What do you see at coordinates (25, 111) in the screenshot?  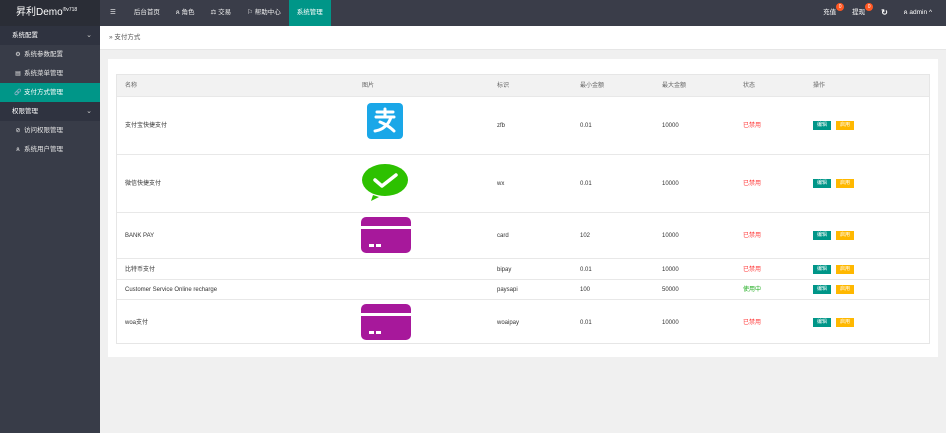 I see `sidebar-group-label: 权限管理` at bounding box center [25, 111].